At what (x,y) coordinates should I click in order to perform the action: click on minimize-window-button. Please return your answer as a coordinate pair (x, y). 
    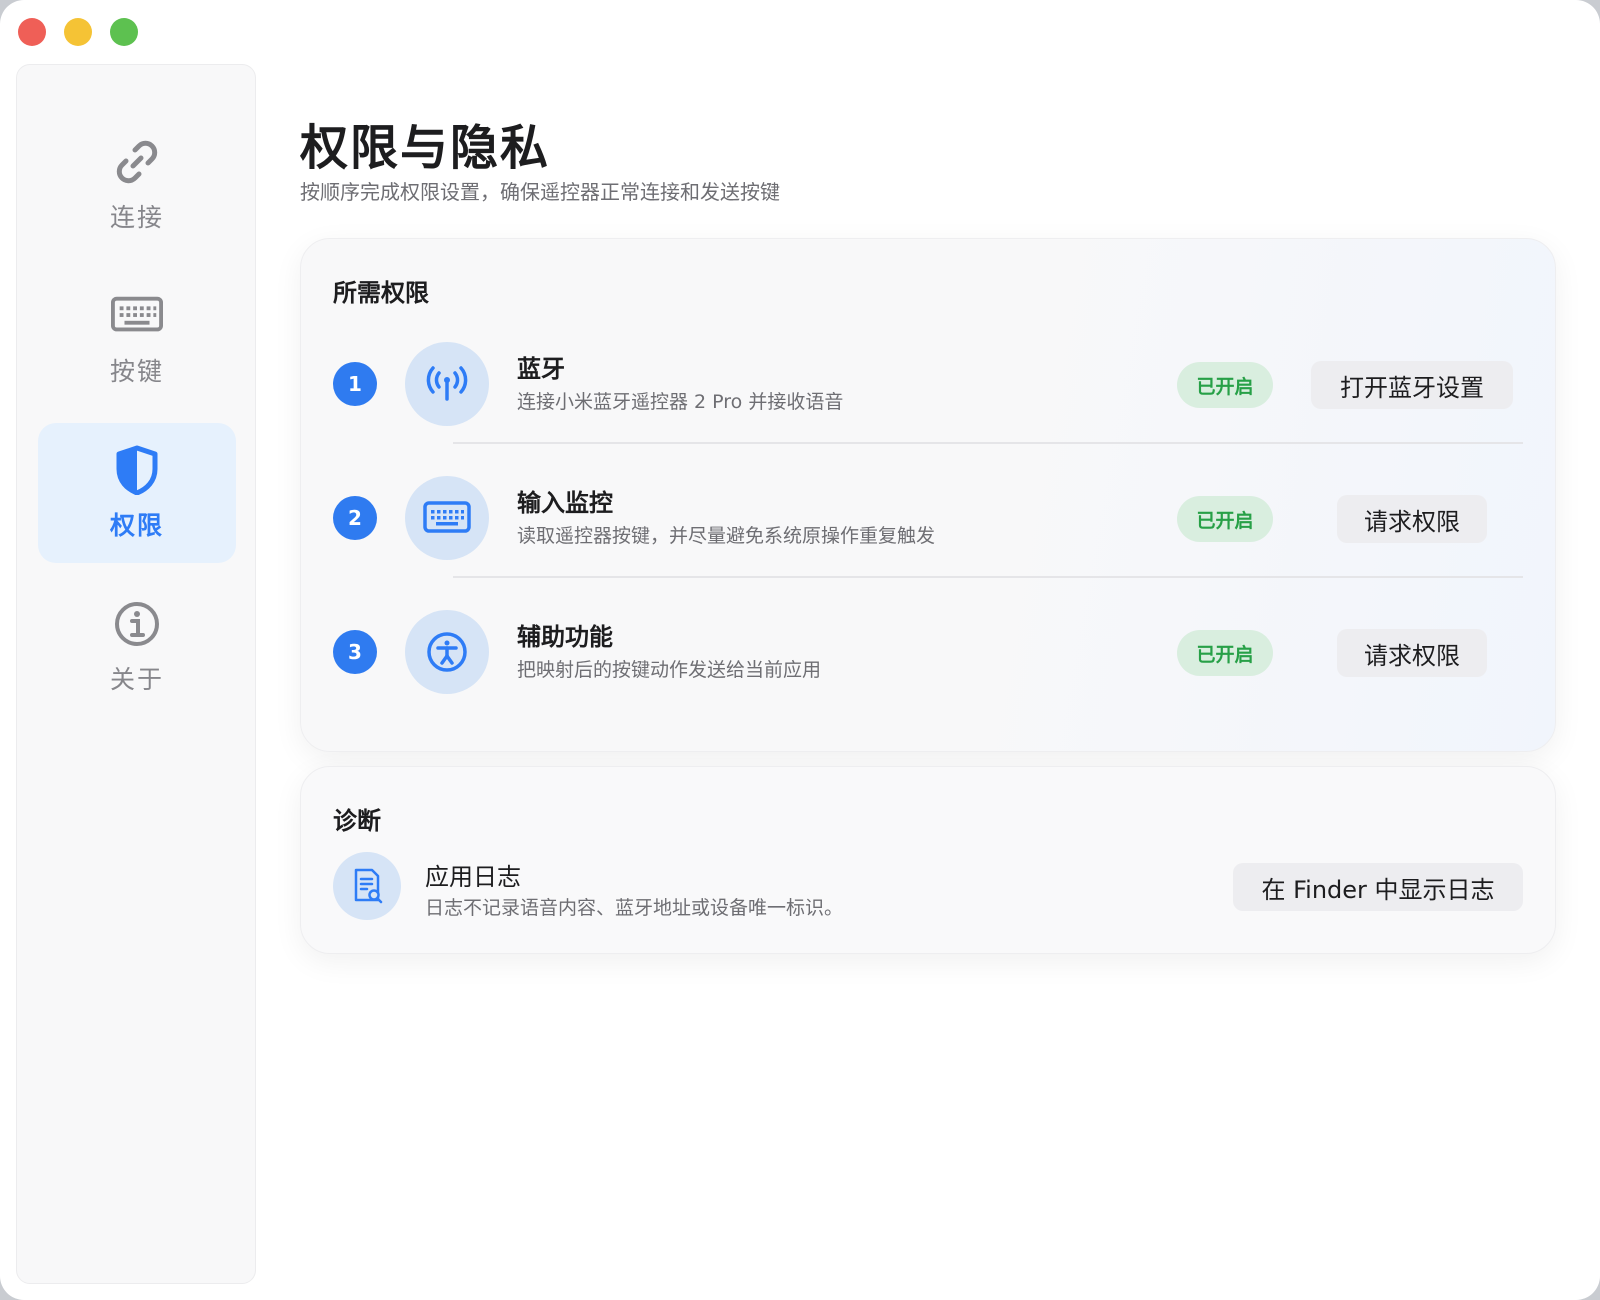
    Looking at the image, I should click on (78, 32).